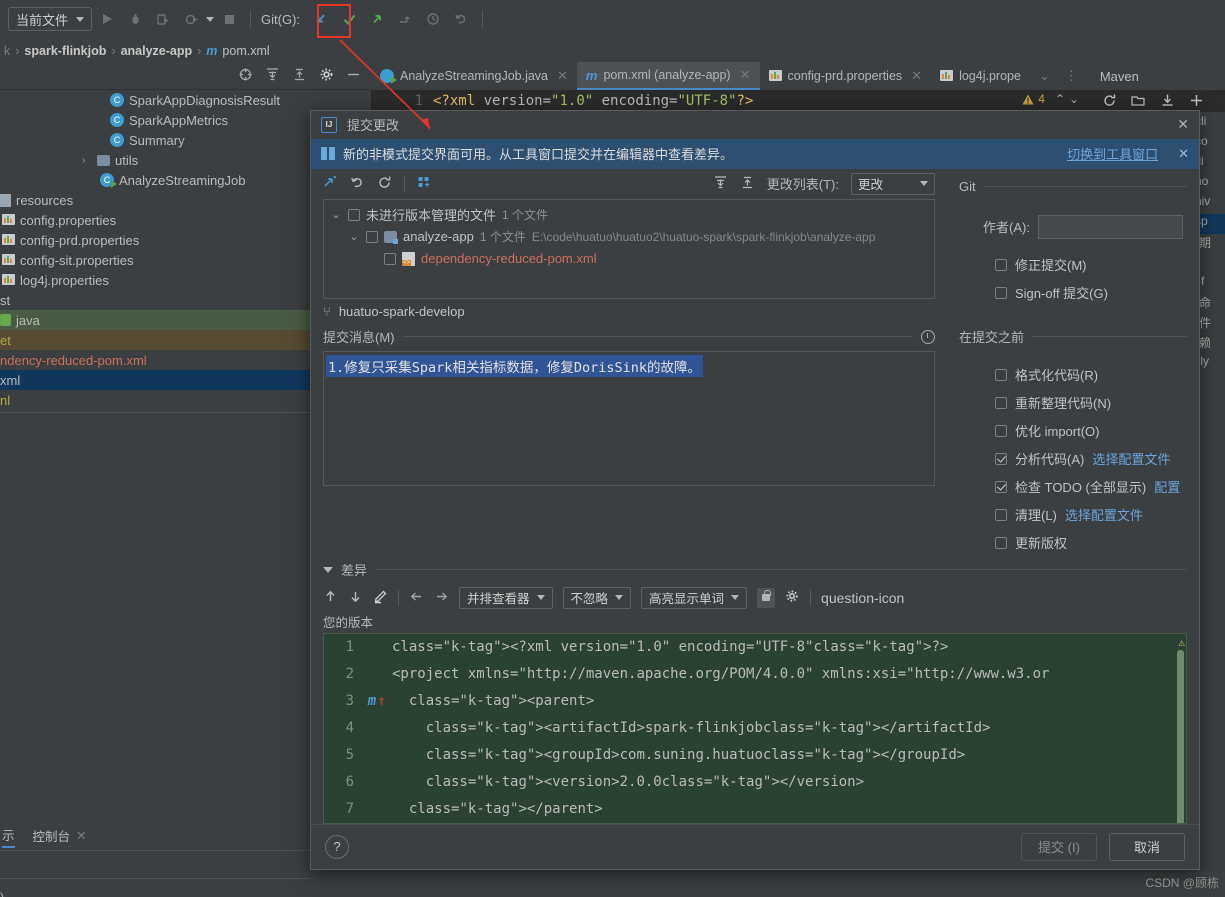  What do you see at coordinates (155, 240) in the screenshot?
I see `project-tree-item: config-prd.properties` at bounding box center [155, 240].